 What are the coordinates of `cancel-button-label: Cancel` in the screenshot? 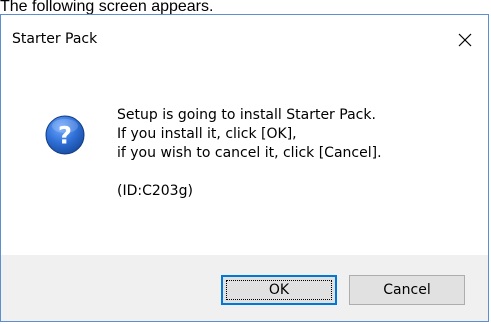 It's located at (407, 290).